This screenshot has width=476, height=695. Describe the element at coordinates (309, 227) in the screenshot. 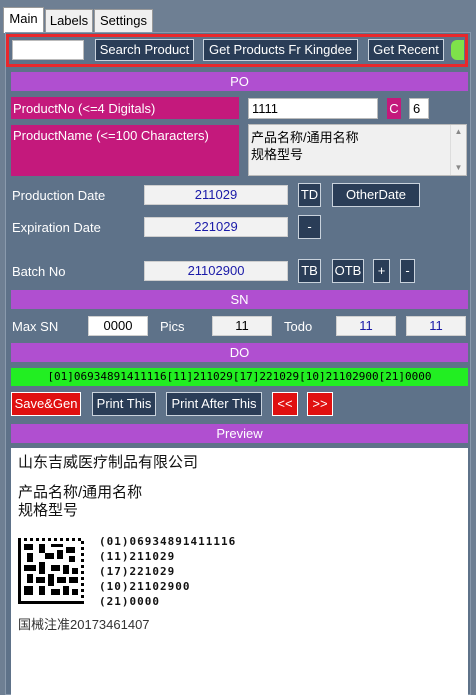

I see `expiration-minus-button: -` at that location.